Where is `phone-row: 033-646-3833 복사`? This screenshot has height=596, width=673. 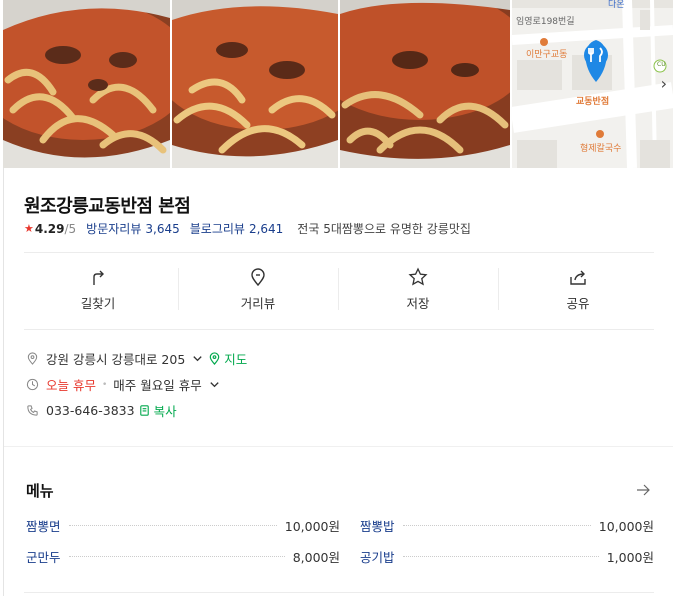 phone-row: 033-646-3833 복사 is located at coordinates (101, 410).